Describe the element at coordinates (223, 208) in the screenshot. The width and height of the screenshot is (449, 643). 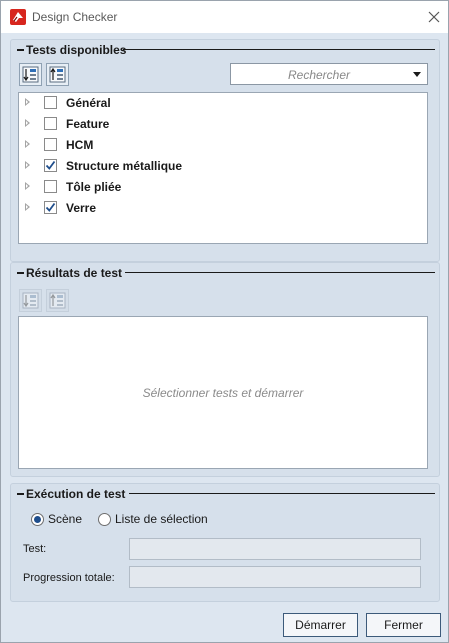
I see `tree-item-verre: Verre` at that location.